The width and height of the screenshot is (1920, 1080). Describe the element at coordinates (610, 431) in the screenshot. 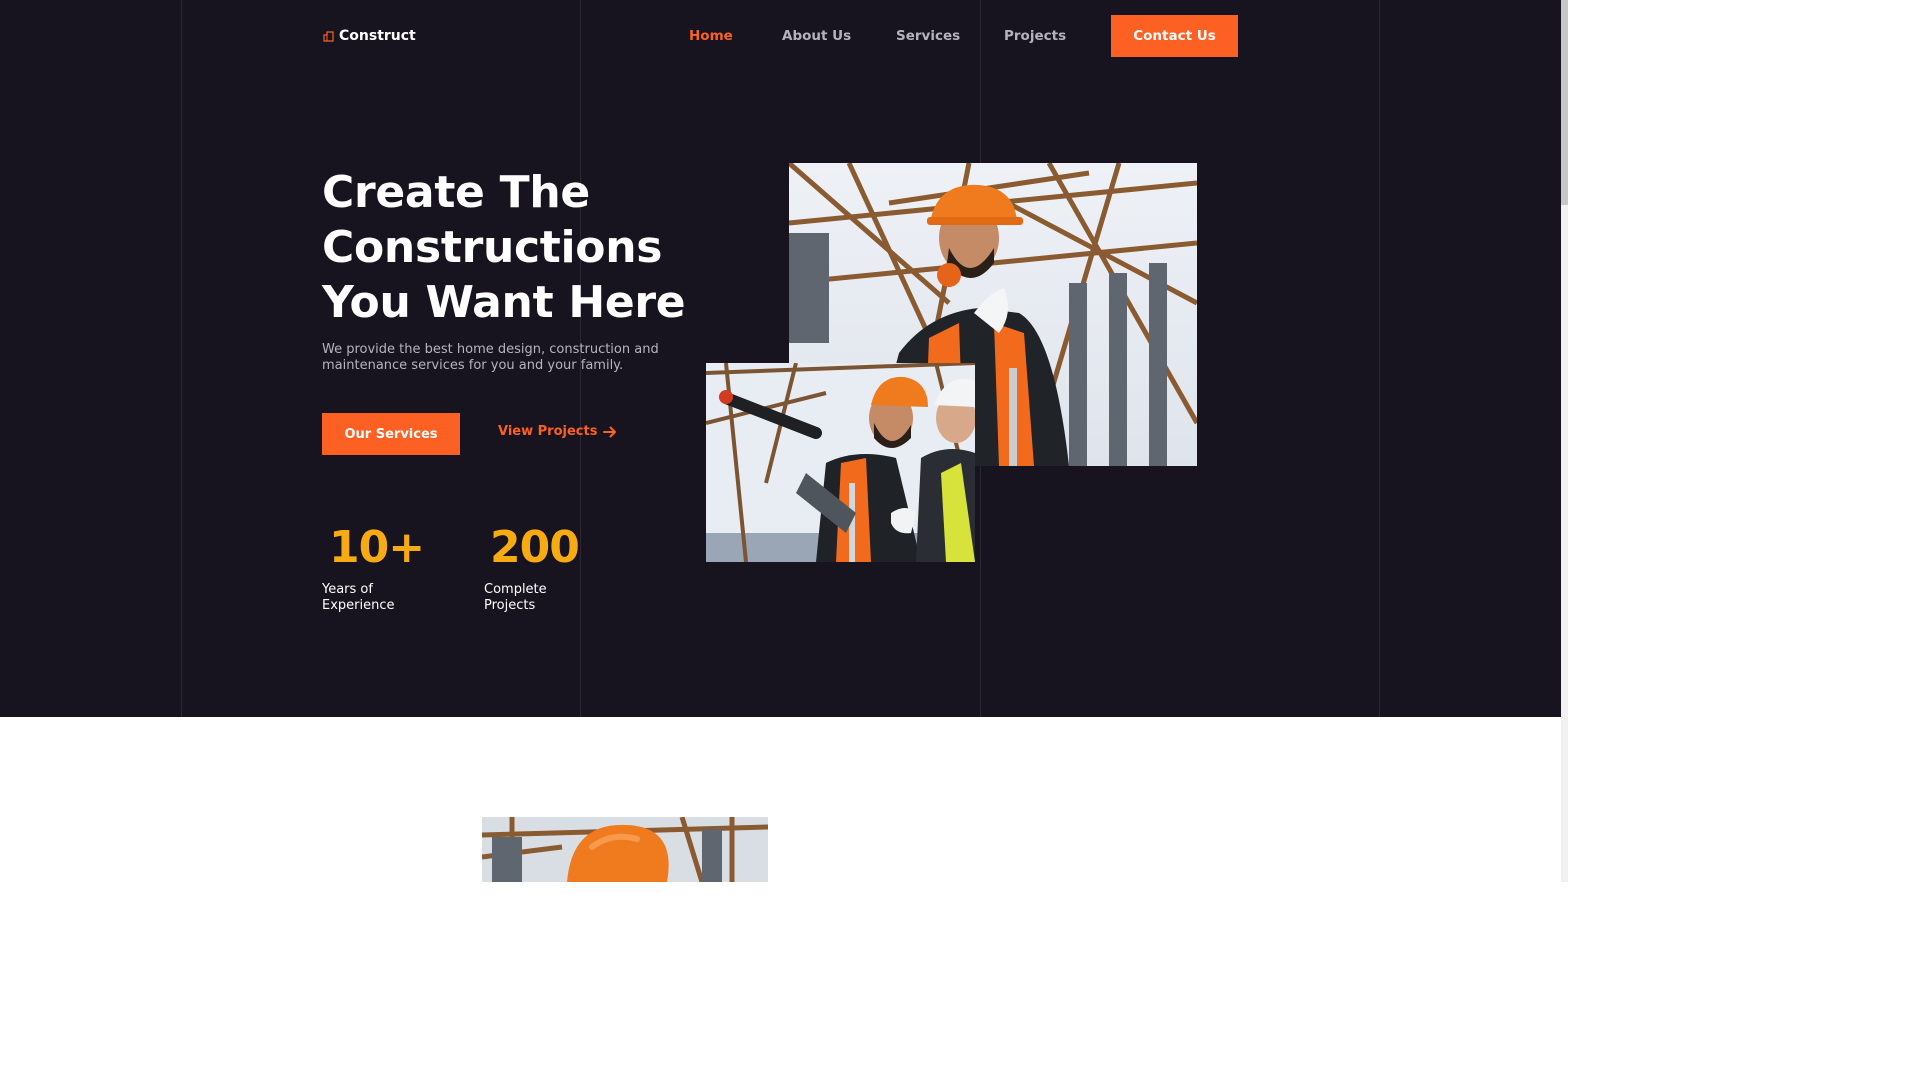

I see `arrow-right-icon` at that location.